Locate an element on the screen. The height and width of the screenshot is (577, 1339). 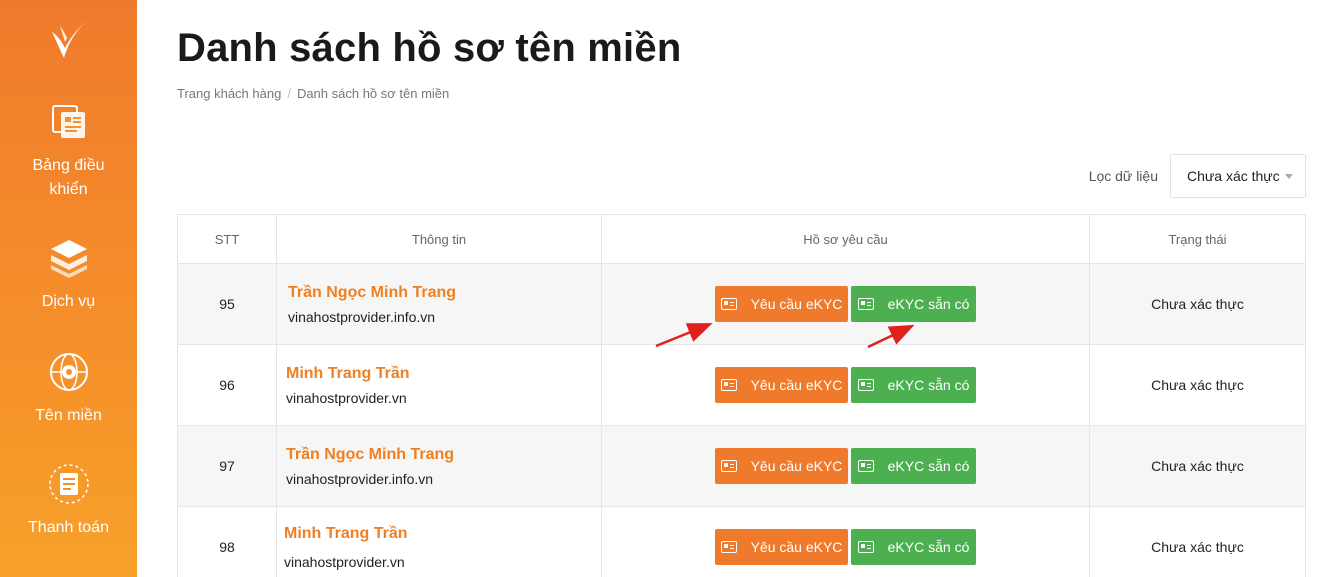
column-header-info: Thông tin is located at coordinates (439, 239).